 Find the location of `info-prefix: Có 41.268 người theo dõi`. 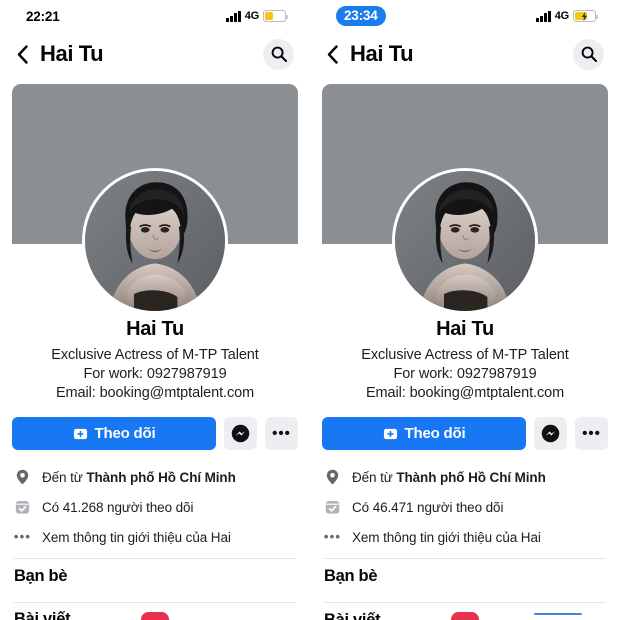

info-prefix: Có 41.268 người theo dõi is located at coordinates (118, 507).